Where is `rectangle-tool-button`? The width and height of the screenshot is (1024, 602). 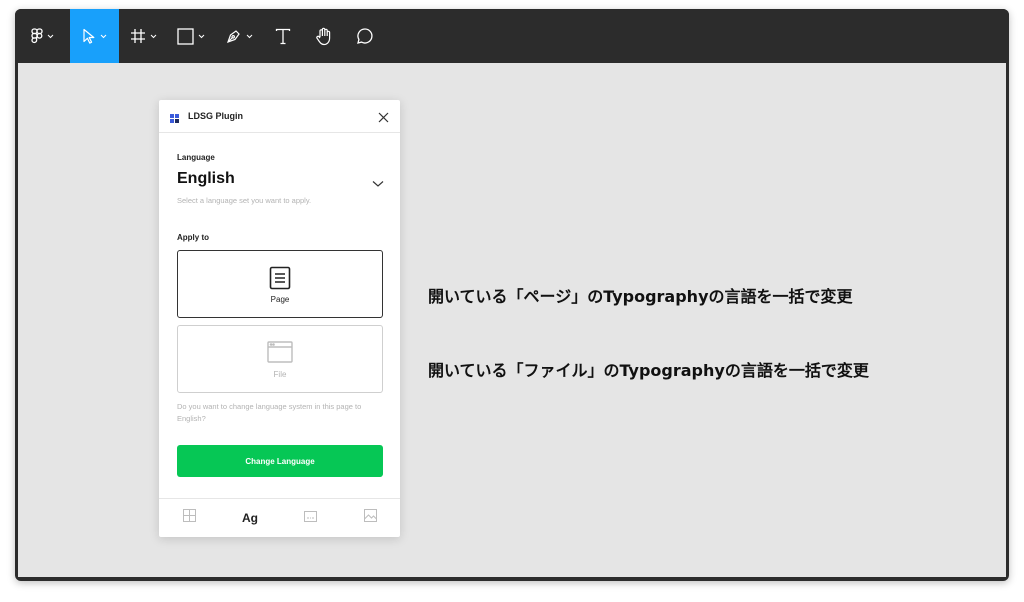
rectangle-tool-button is located at coordinates (191, 36).